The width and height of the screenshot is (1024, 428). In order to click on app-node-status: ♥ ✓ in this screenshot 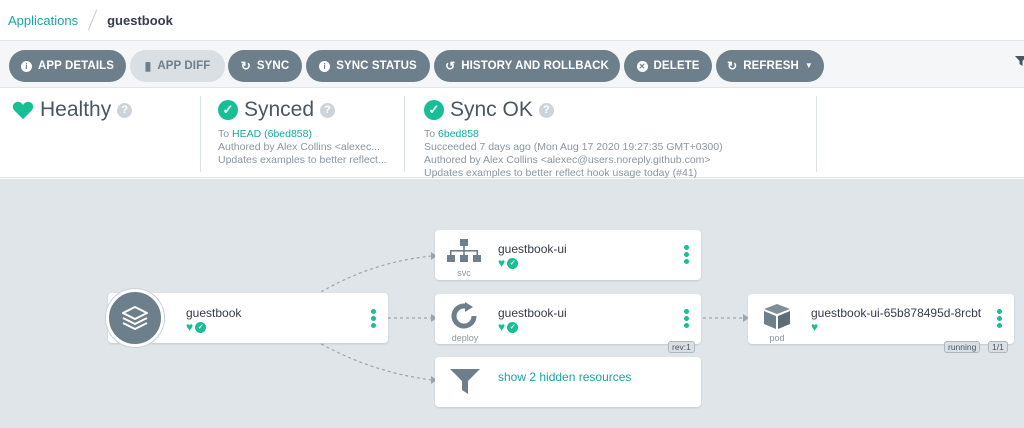, I will do `click(196, 327)`.